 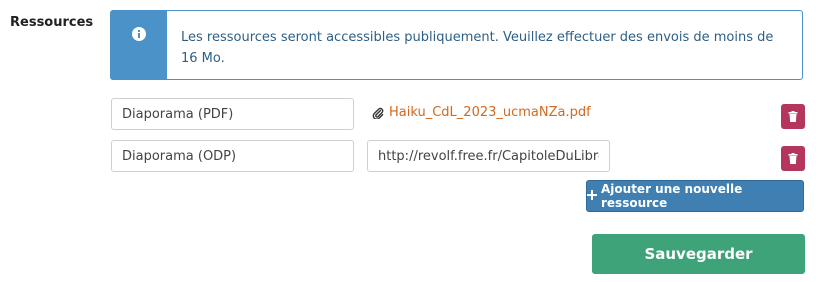 I want to click on paperclip-icon, so click(x=378, y=113).